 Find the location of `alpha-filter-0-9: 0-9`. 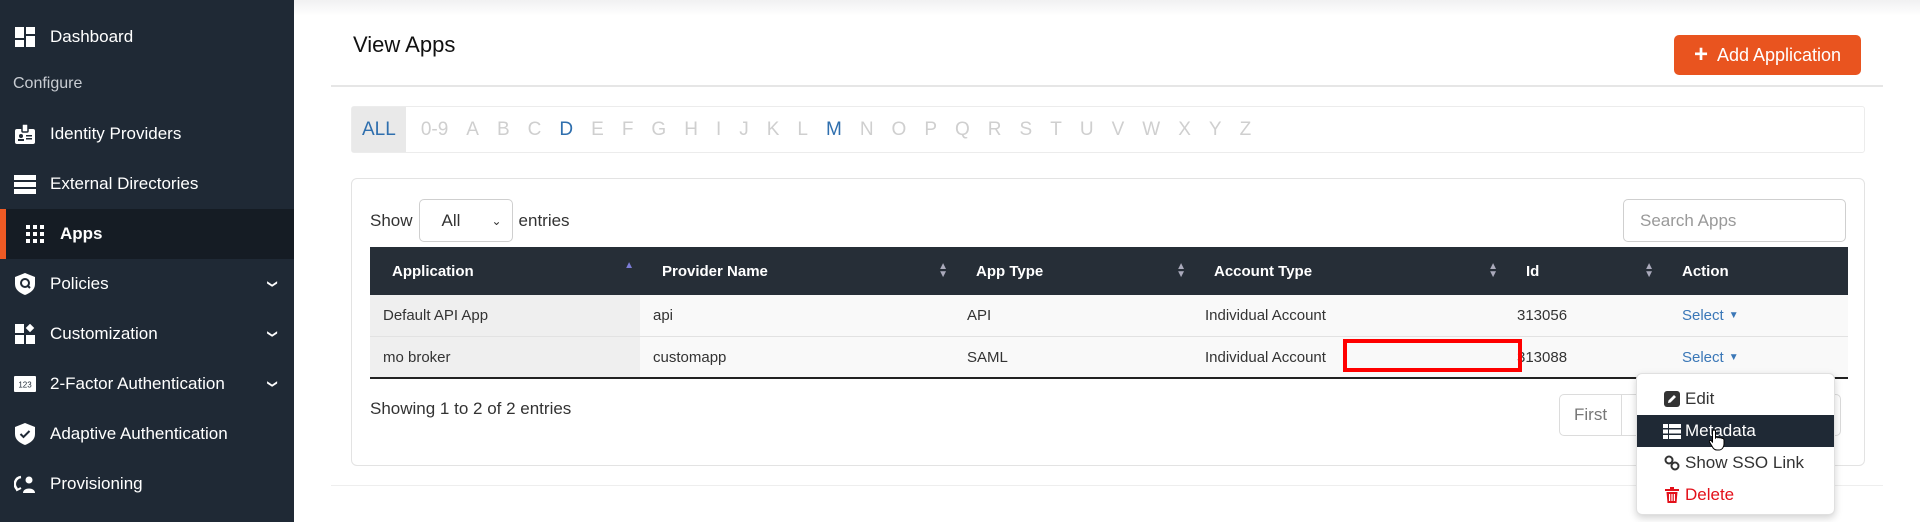

alpha-filter-0-9: 0-9 is located at coordinates (434, 129).